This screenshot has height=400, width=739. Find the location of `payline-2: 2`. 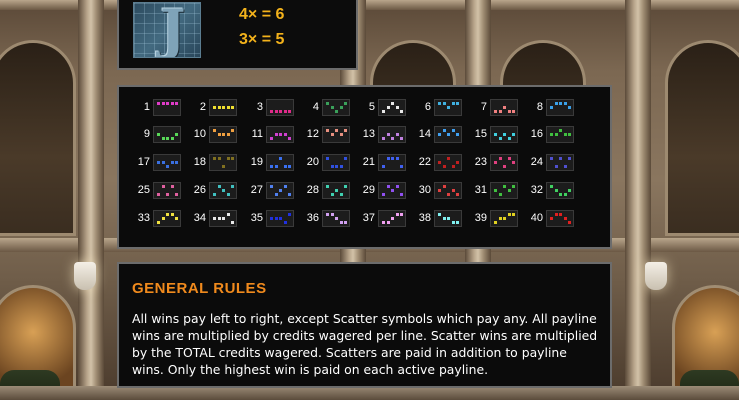

payline-2: 2 is located at coordinates (221, 108).